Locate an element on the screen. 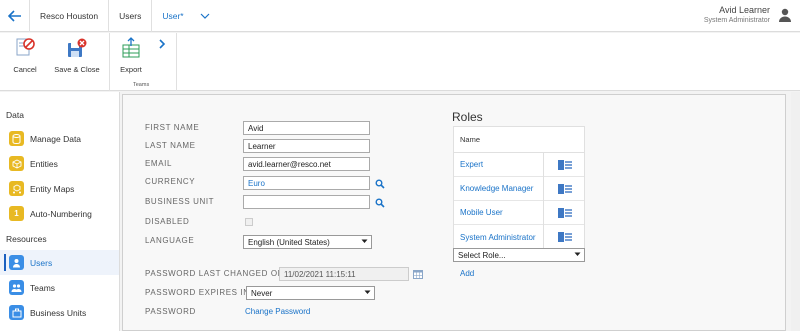  sidebar-section-data: Data is located at coordinates (15, 115).